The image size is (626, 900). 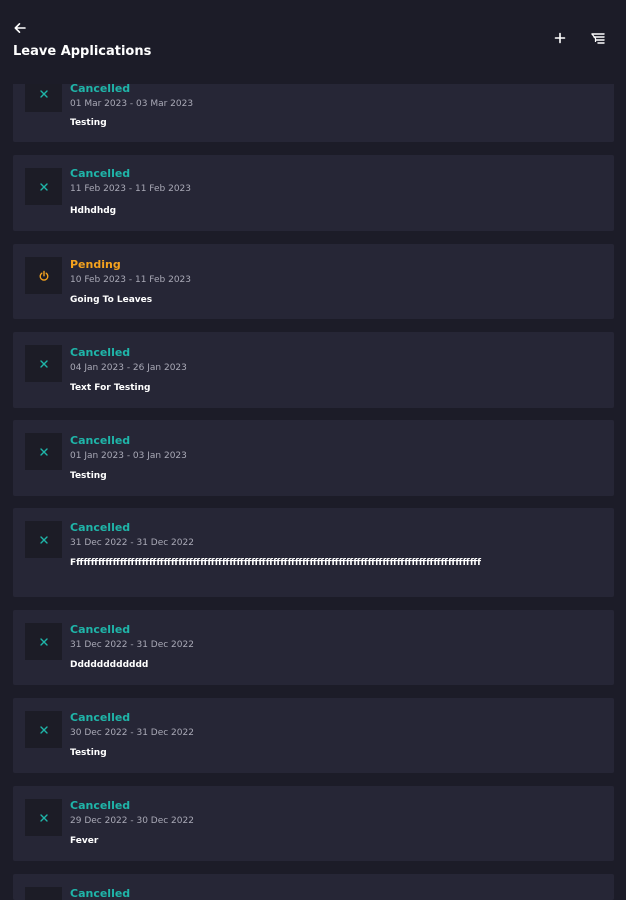 What do you see at coordinates (84, 841) in the screenshot?
I see `leave-reason: Fever` at bounding box center [84, 841].